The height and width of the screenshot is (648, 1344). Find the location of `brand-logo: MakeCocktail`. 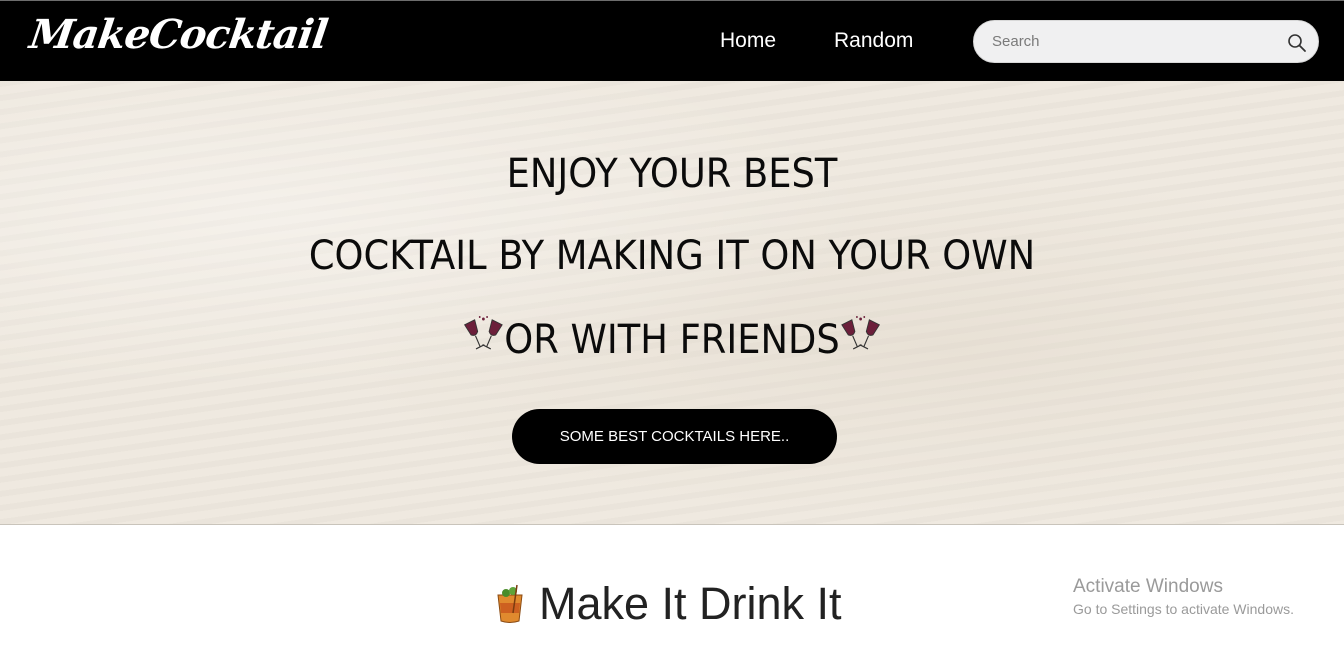

brand-logo: MakeCocktail is located at coordinates (178, 34).